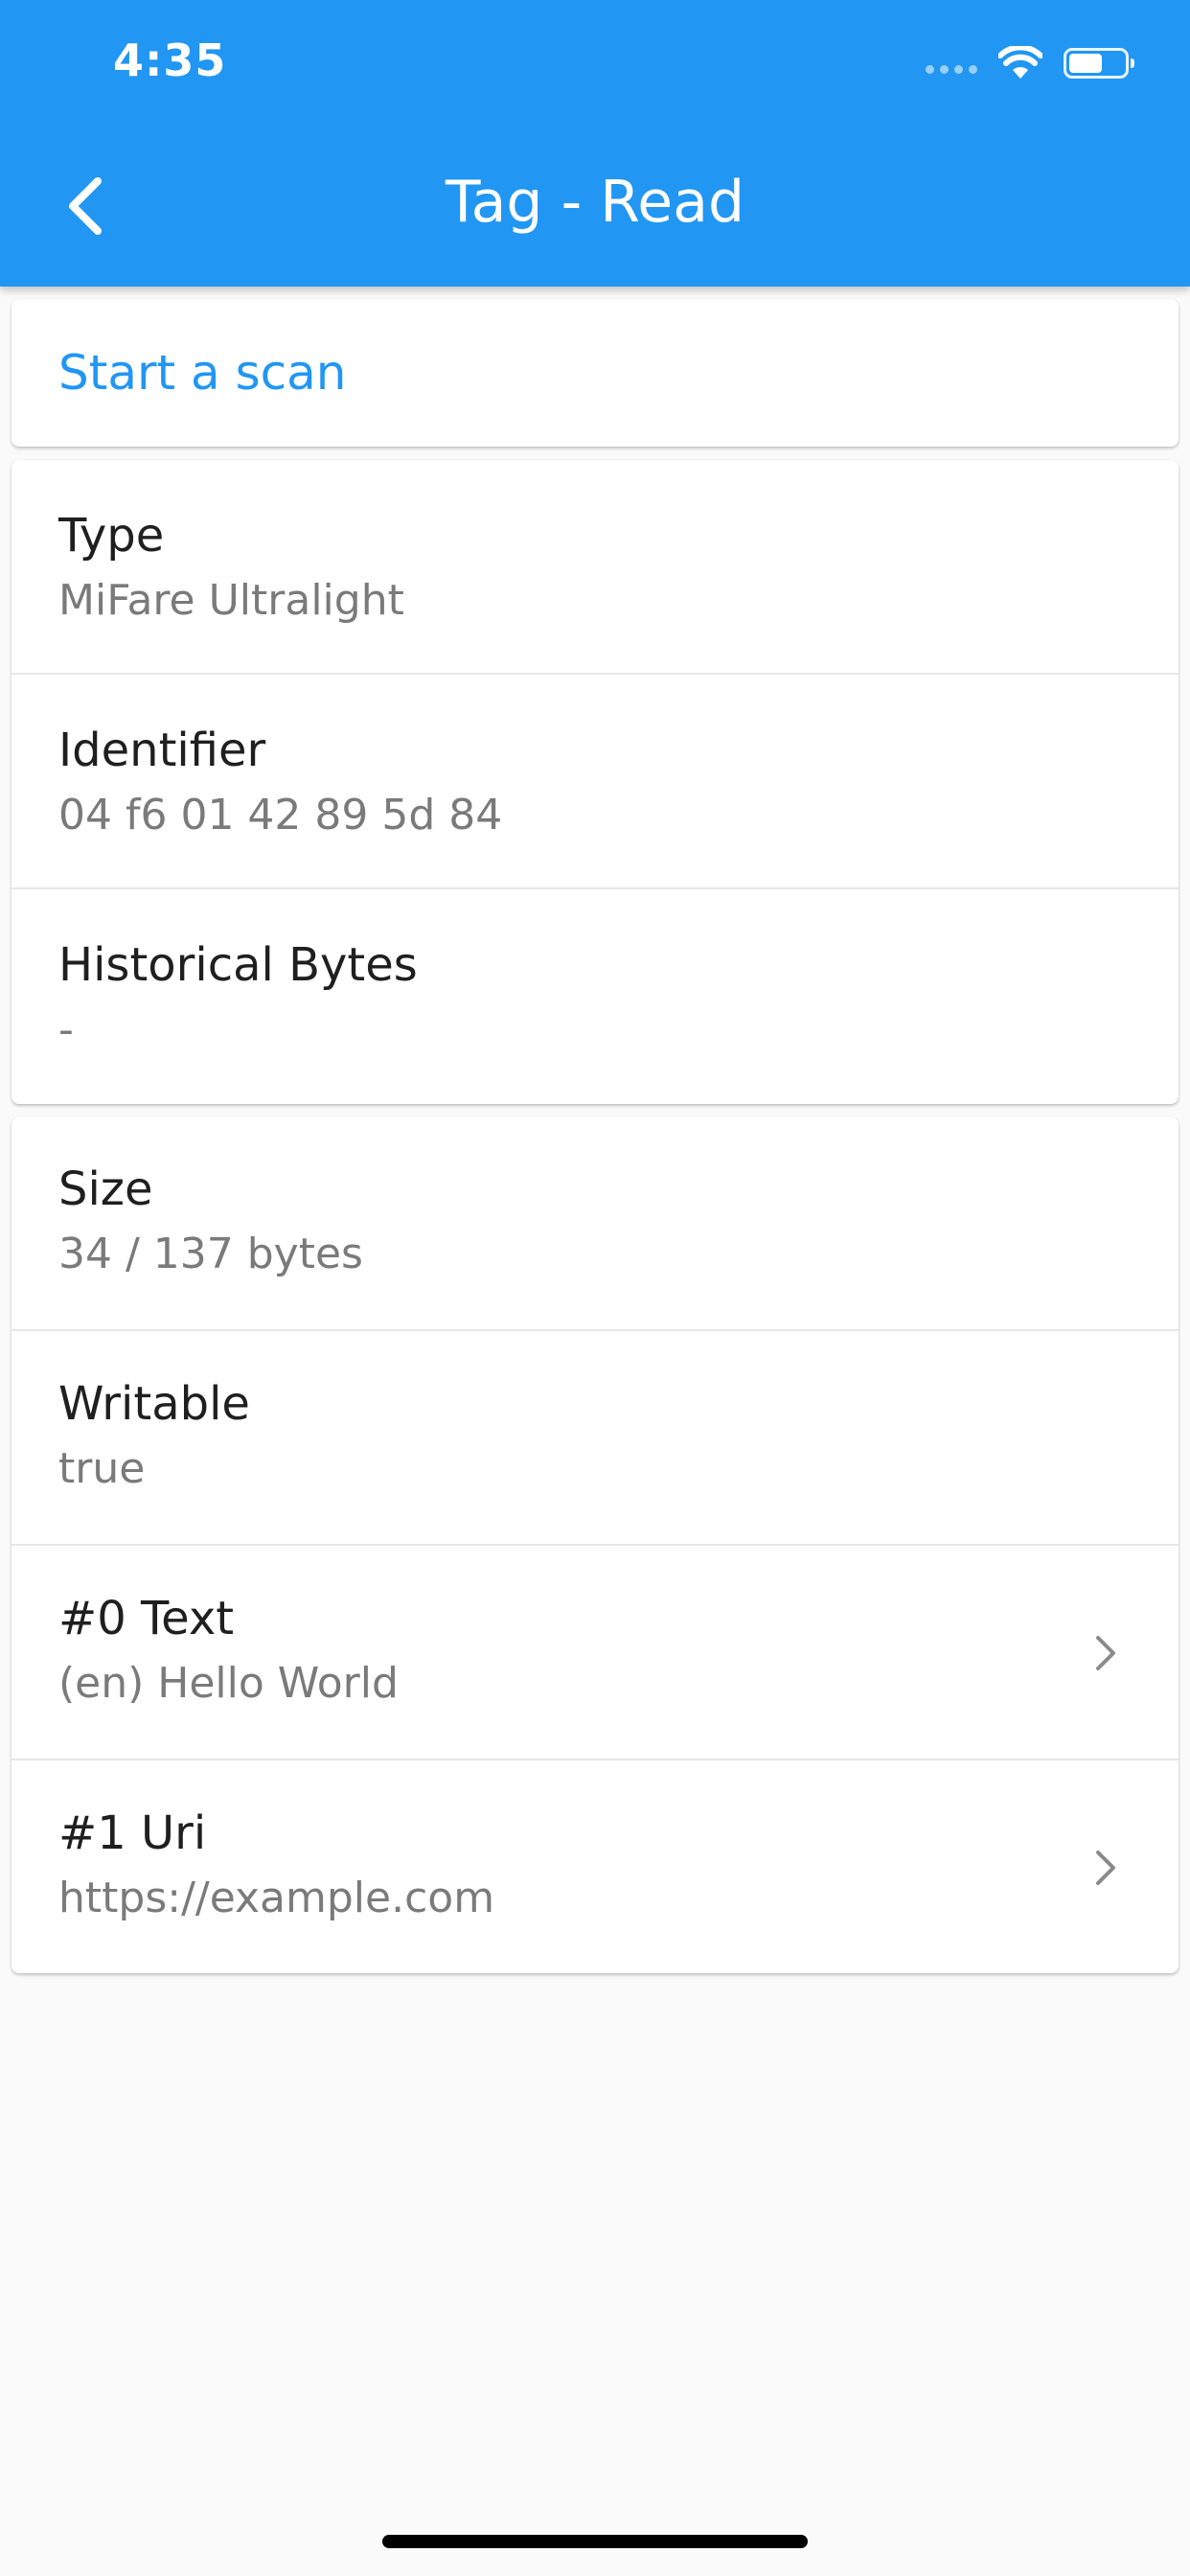 This screenshot has width=1190, height=2576. I want to click on list-item-type: Type MiFare Ultralight, so click(595, 567).